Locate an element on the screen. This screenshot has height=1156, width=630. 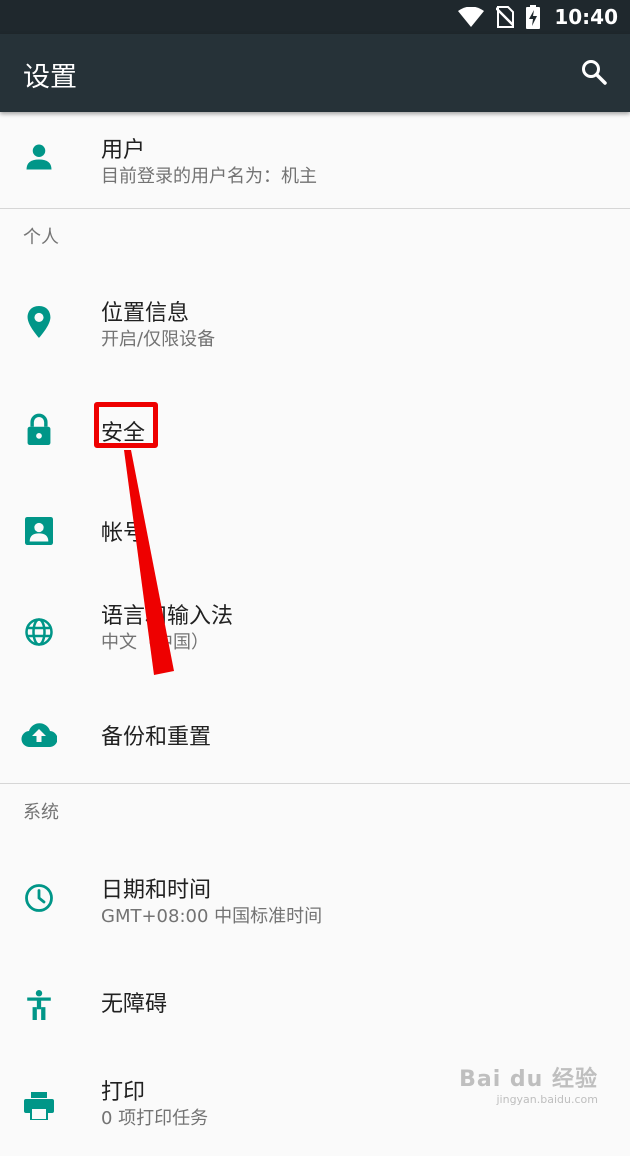
settings-item-user: 用户 目前登录的用户名为：机主 is located at coordinates (315, 160).